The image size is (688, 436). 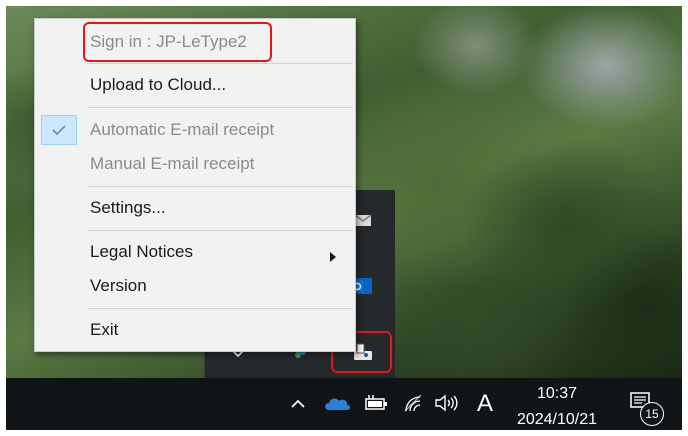 What do you see at coordinates (195, 252) in the screenshot?
I see `menu-item-legal-notices: Legal Notices` at bounding box center [195, 252].